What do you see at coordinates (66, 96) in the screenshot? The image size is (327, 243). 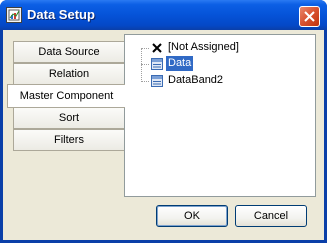 I see `tab-master-component: Master Component` at bounding box center [66, 96].